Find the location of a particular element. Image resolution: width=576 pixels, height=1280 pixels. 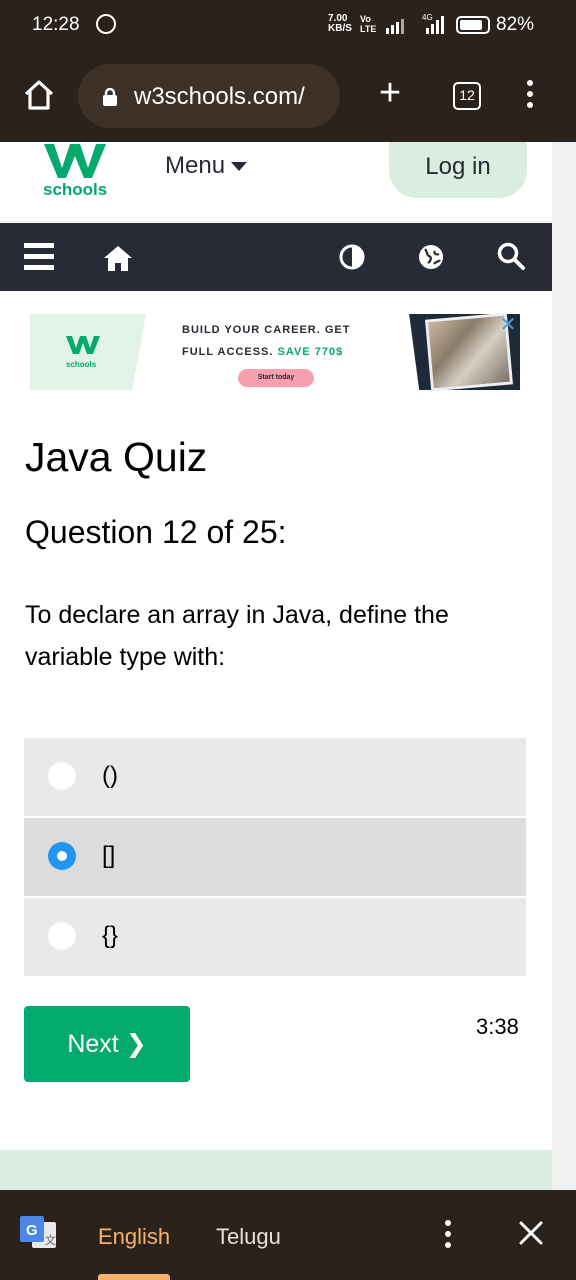

question-number: Question 12 of 25: is located at coordinates (156, 532).